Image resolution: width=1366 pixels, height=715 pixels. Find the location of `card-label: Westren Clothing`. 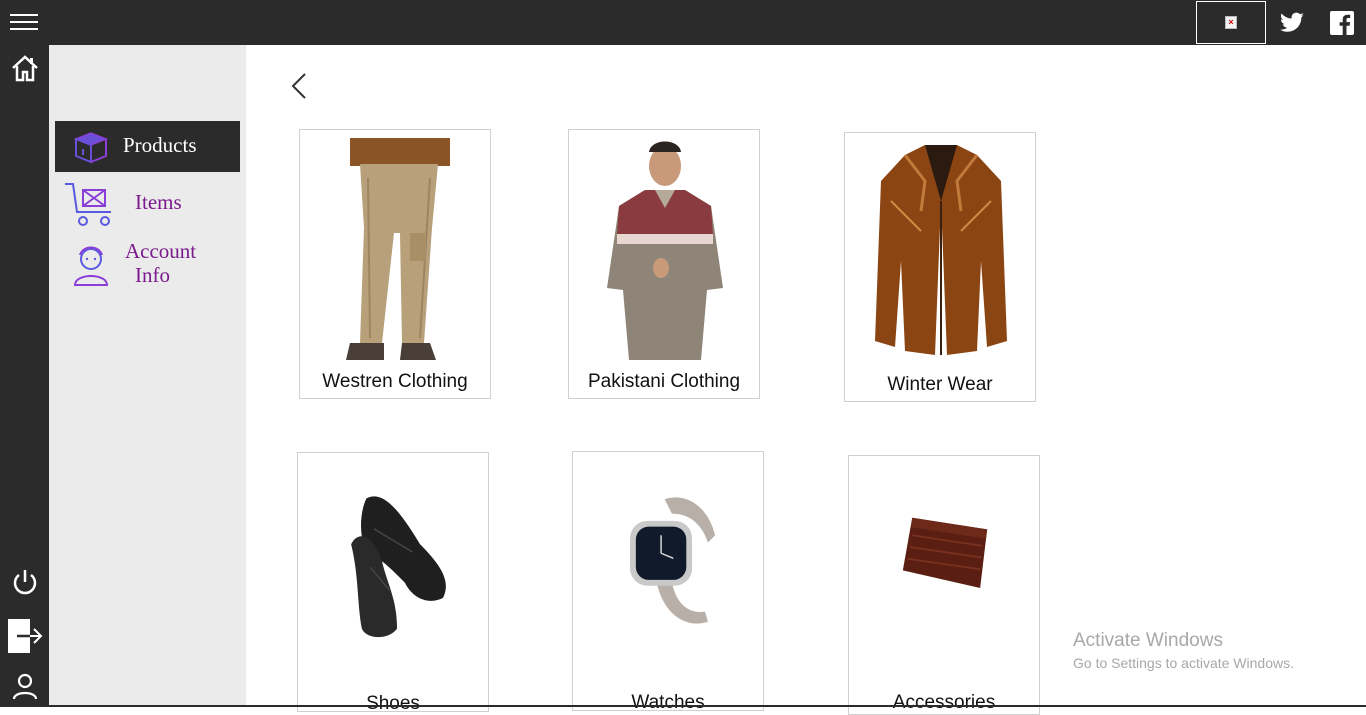

card-label: Westren Clothing is located at coordinates (395, 381).